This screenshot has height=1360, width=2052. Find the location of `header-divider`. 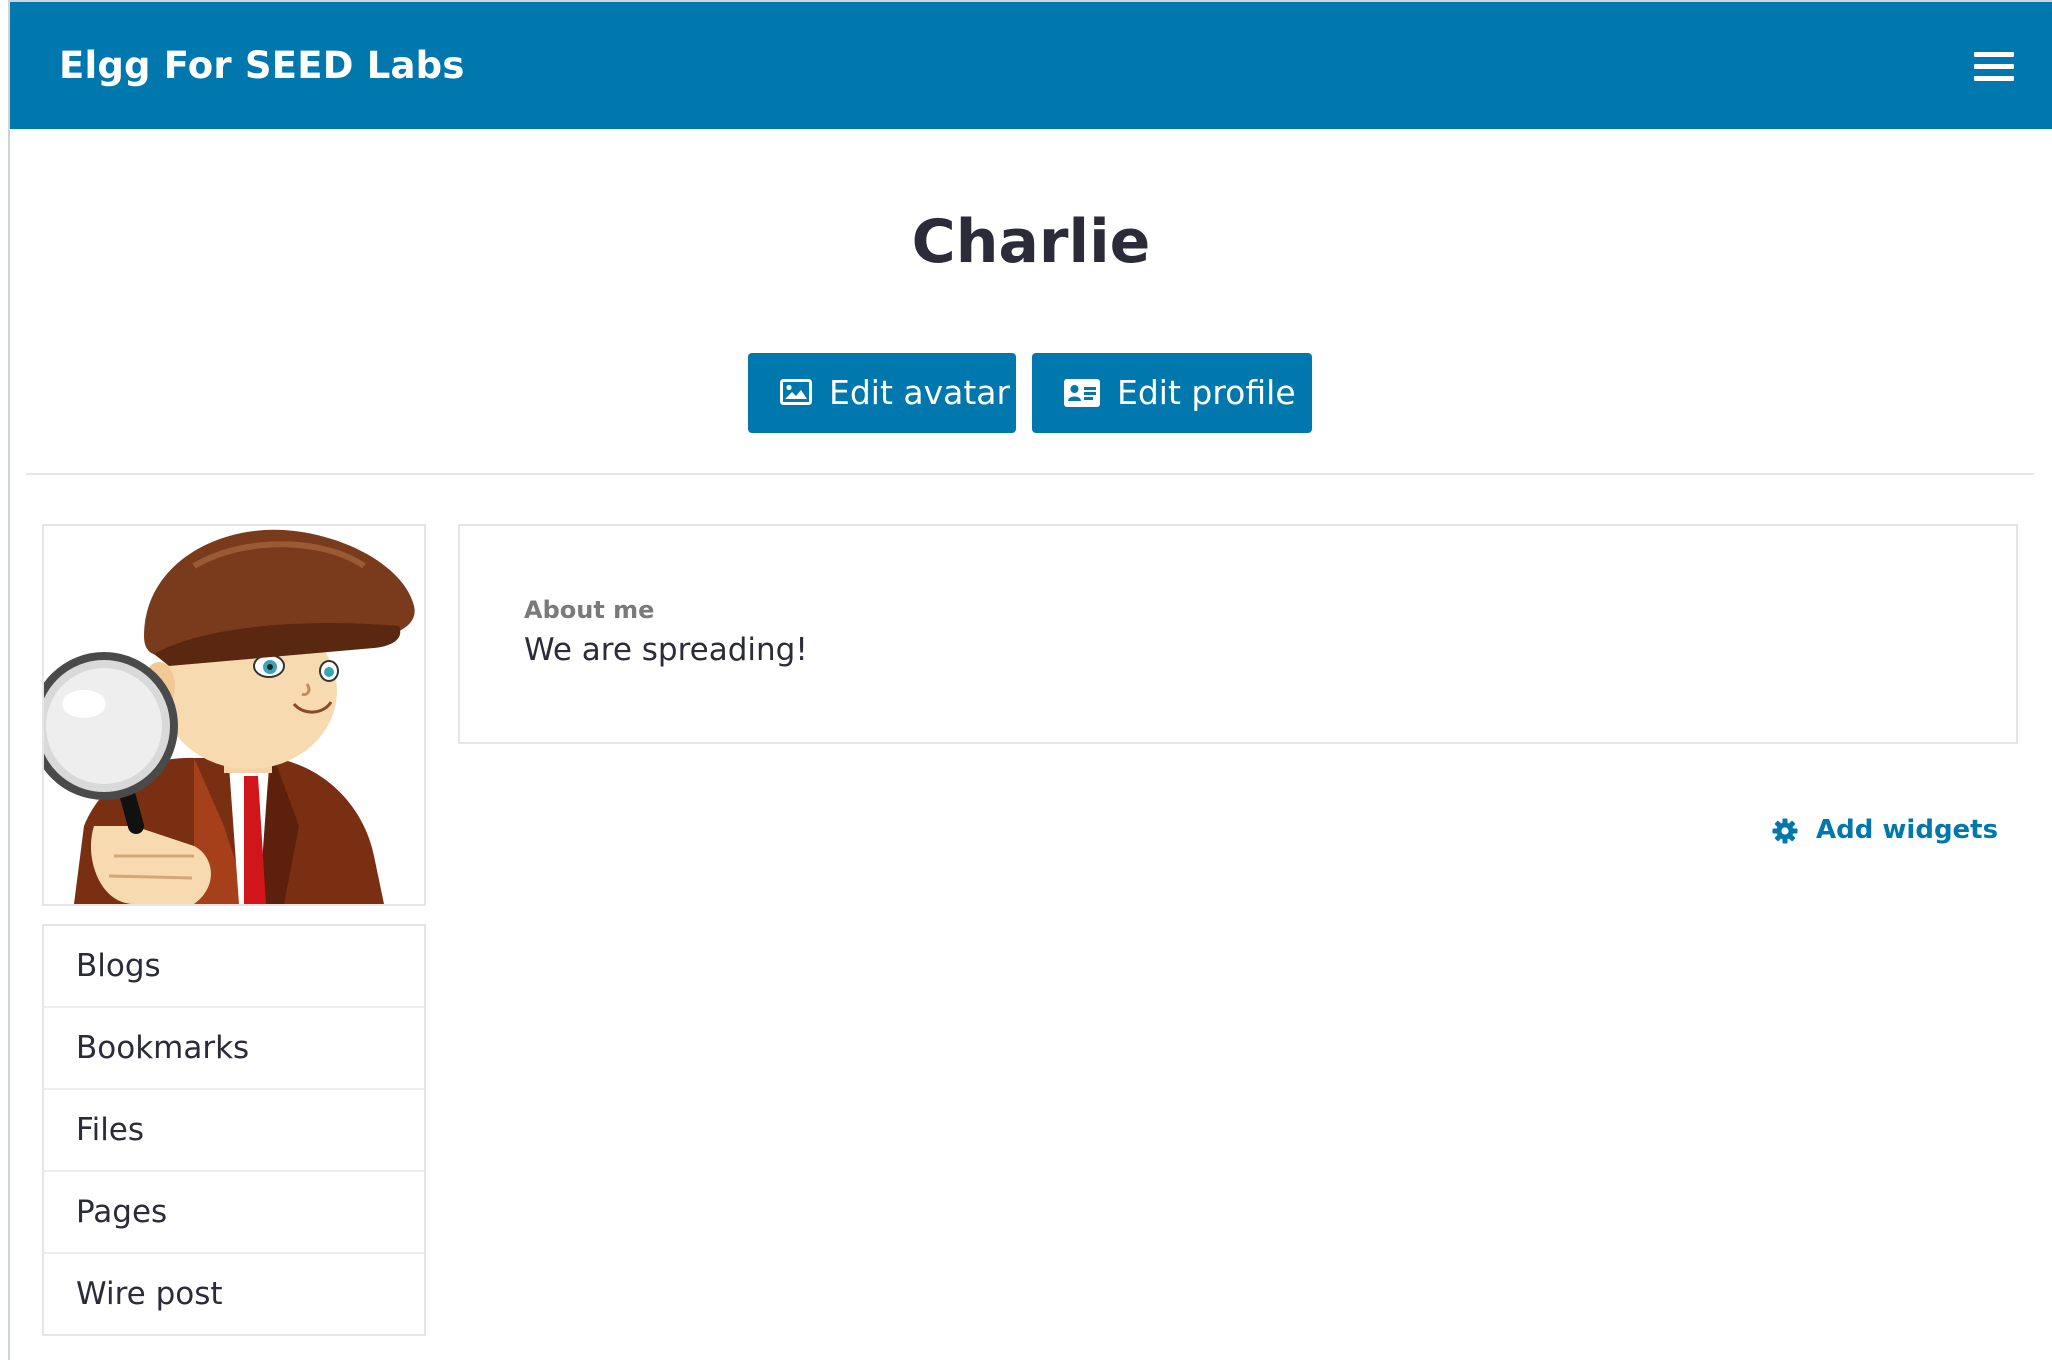

header-divider is located at coordinates (1030, 474).